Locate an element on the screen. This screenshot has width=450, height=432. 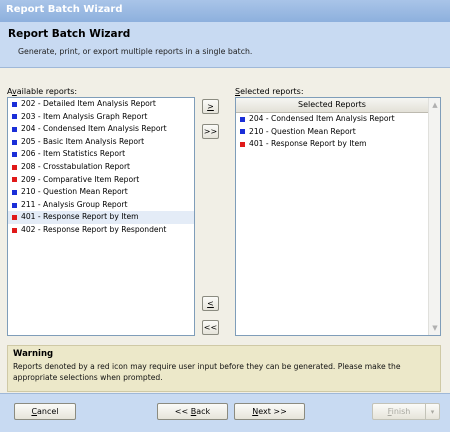
list-item: 202 - Detailed Item Analysis Report is located at coordinates (101, 104).